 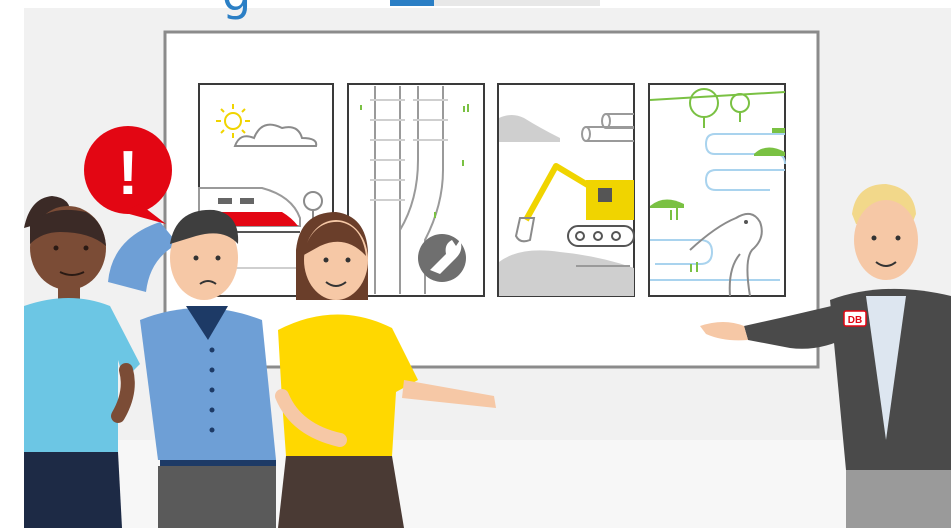 I want to click on excavator-panel, so click(x=566, y=190).